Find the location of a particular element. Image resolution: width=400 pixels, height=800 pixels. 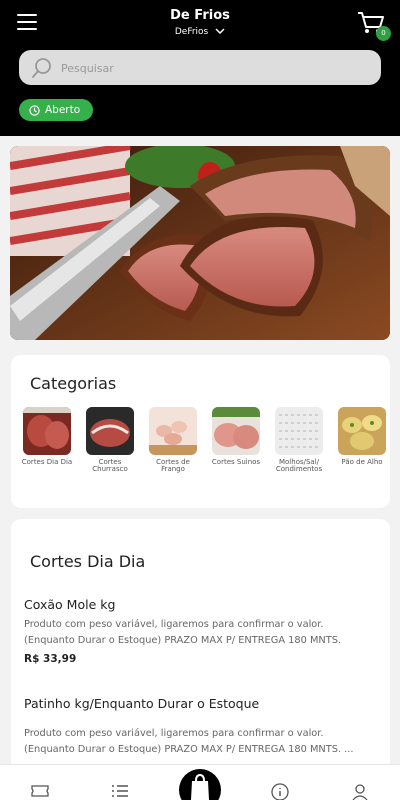

search-icon is located at coordinates (41, 68).